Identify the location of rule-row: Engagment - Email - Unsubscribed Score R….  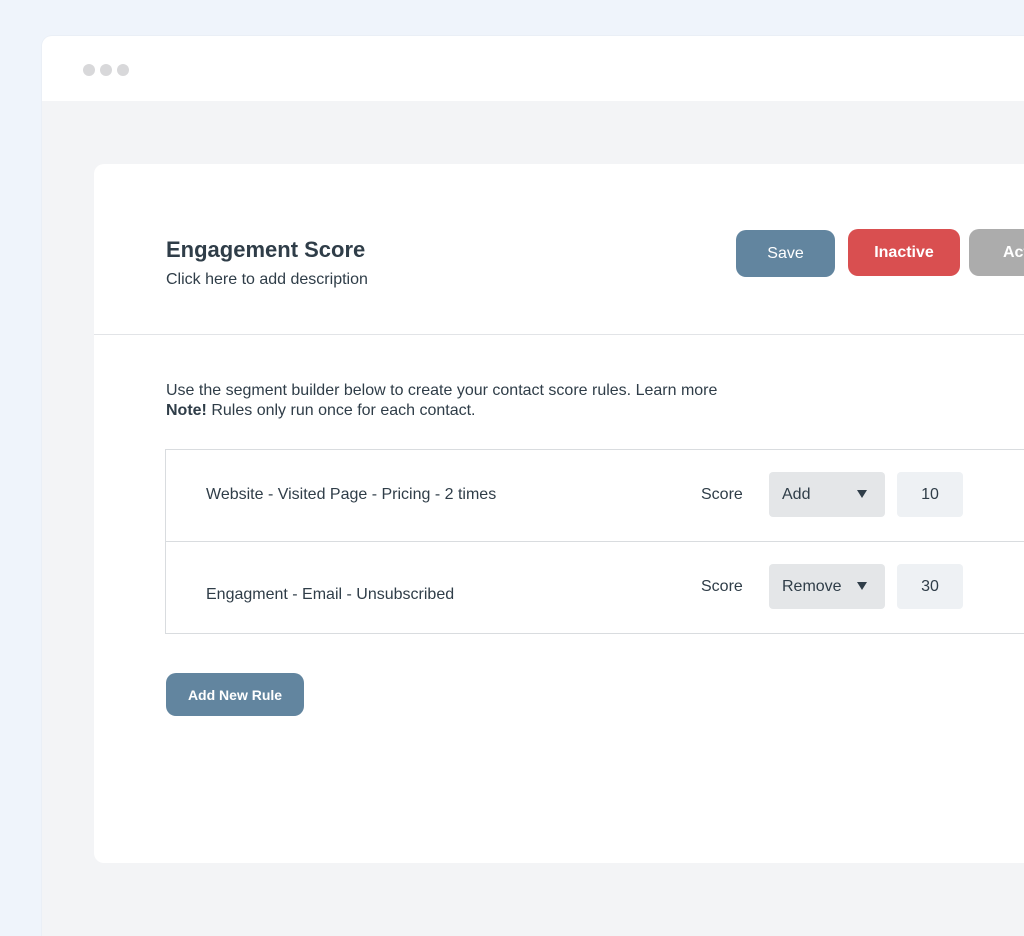
(595, 587).